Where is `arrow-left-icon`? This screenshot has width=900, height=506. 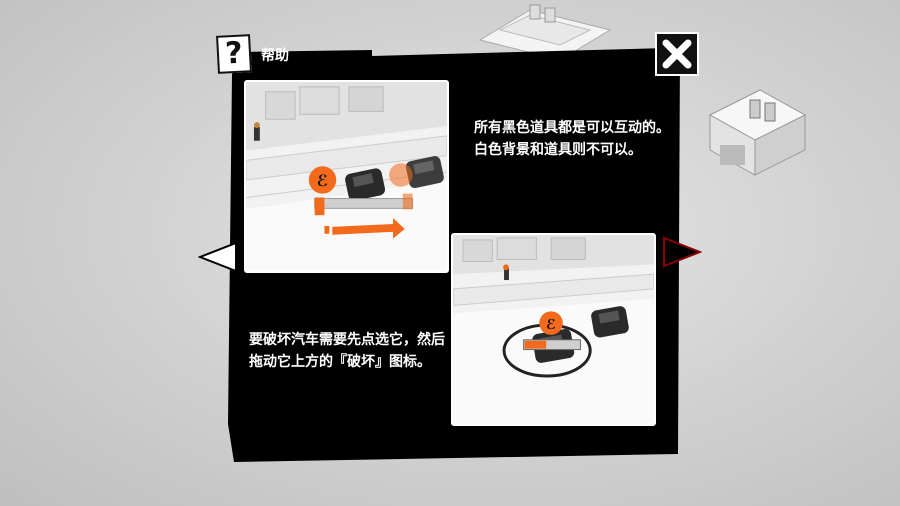 arrow-left-icon is located at coordinates (218, 257).